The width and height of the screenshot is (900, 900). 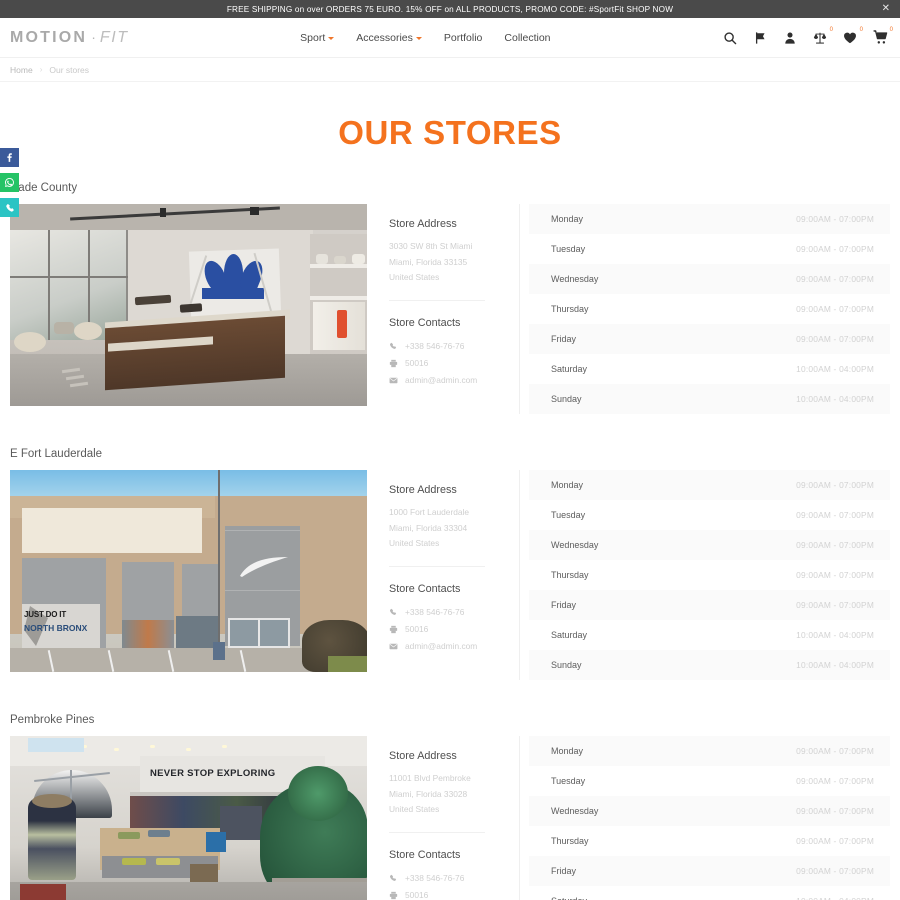 What do you see at coordinates (114, 37) in the screenshot?
I see `logo-secondary-text: FIT` at bounding box center [114, 37].